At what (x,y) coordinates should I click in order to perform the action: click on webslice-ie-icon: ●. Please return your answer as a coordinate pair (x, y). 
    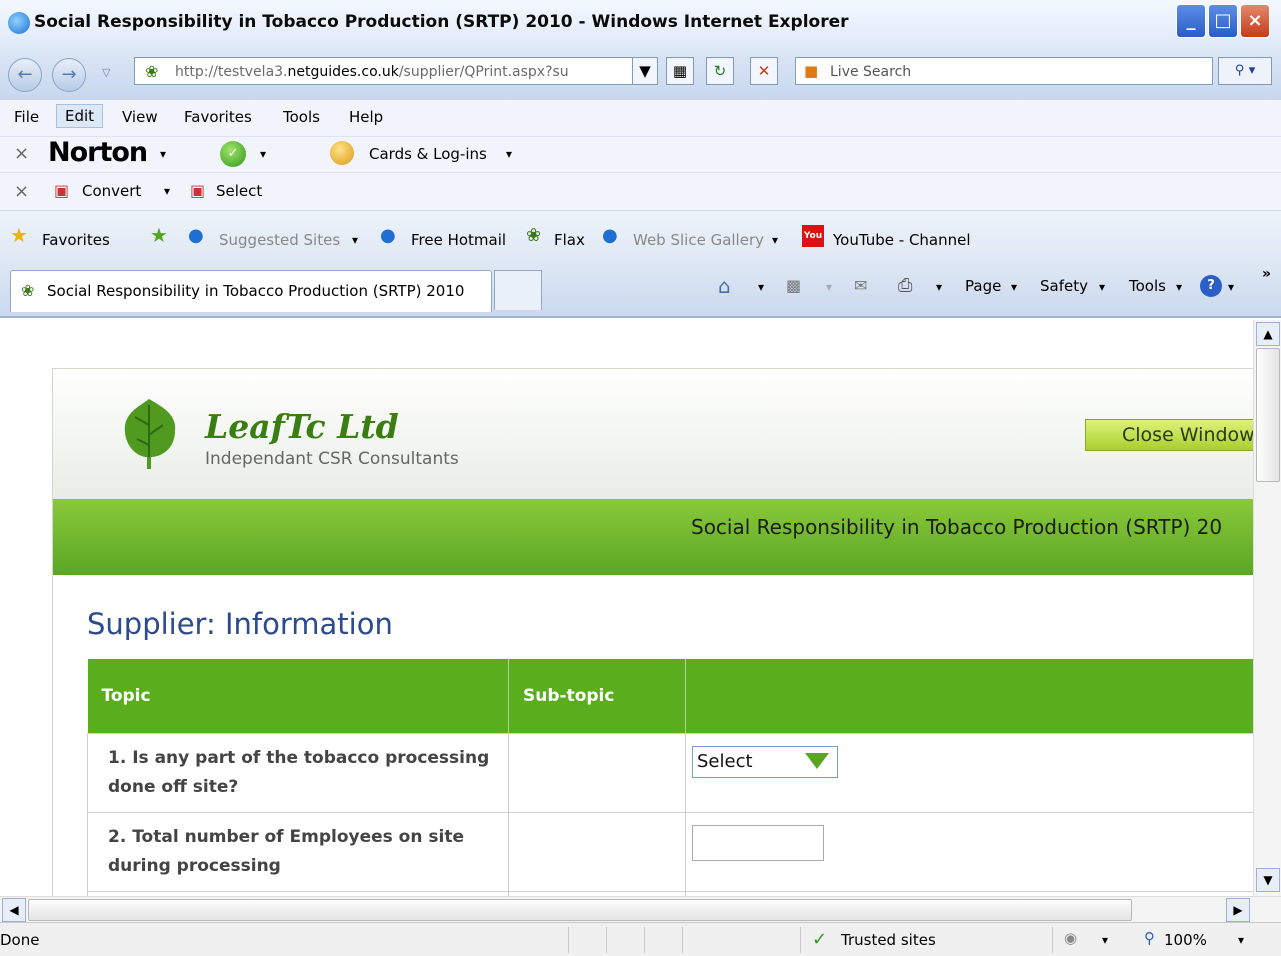
    Looking at the image, I should click on (610, 235).